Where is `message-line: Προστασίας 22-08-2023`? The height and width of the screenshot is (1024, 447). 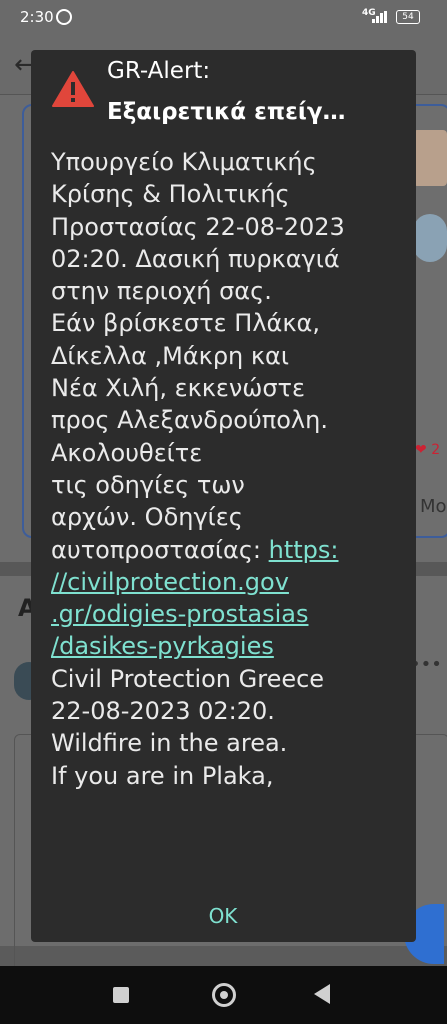
message-line: Προστασίας 22-08-2023 is located at coordinates (198, 226).